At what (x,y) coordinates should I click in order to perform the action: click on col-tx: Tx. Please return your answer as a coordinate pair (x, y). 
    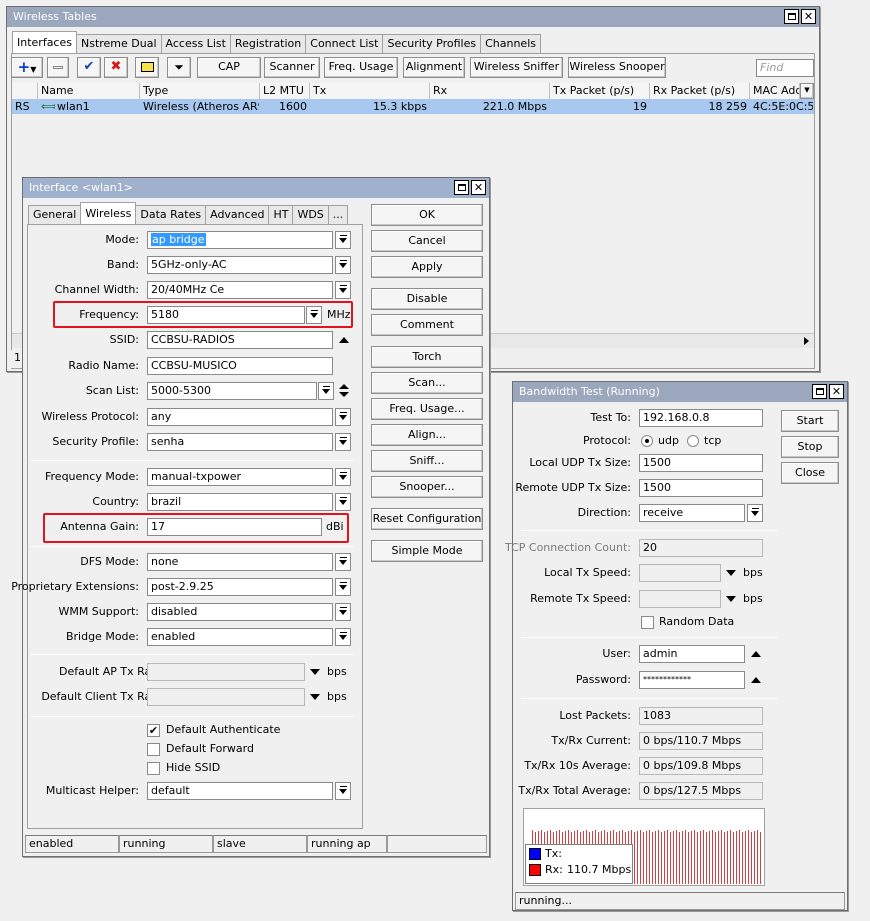
    Looking at the image, I should click on (370, 91).